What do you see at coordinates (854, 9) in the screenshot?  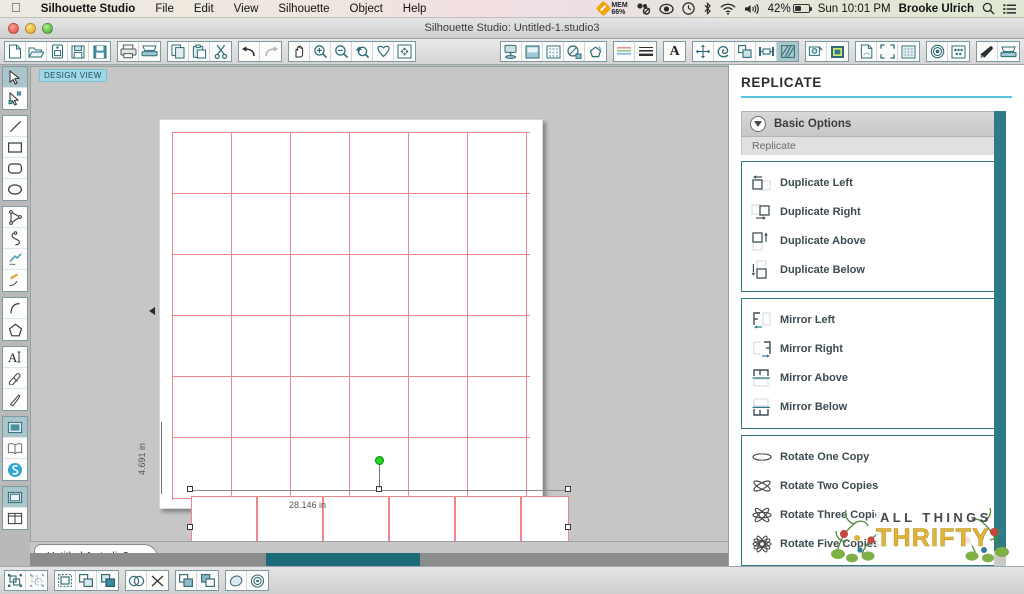 I see `clock-datetime: Sun 10:01 PM` at bounding box center [854, 9].